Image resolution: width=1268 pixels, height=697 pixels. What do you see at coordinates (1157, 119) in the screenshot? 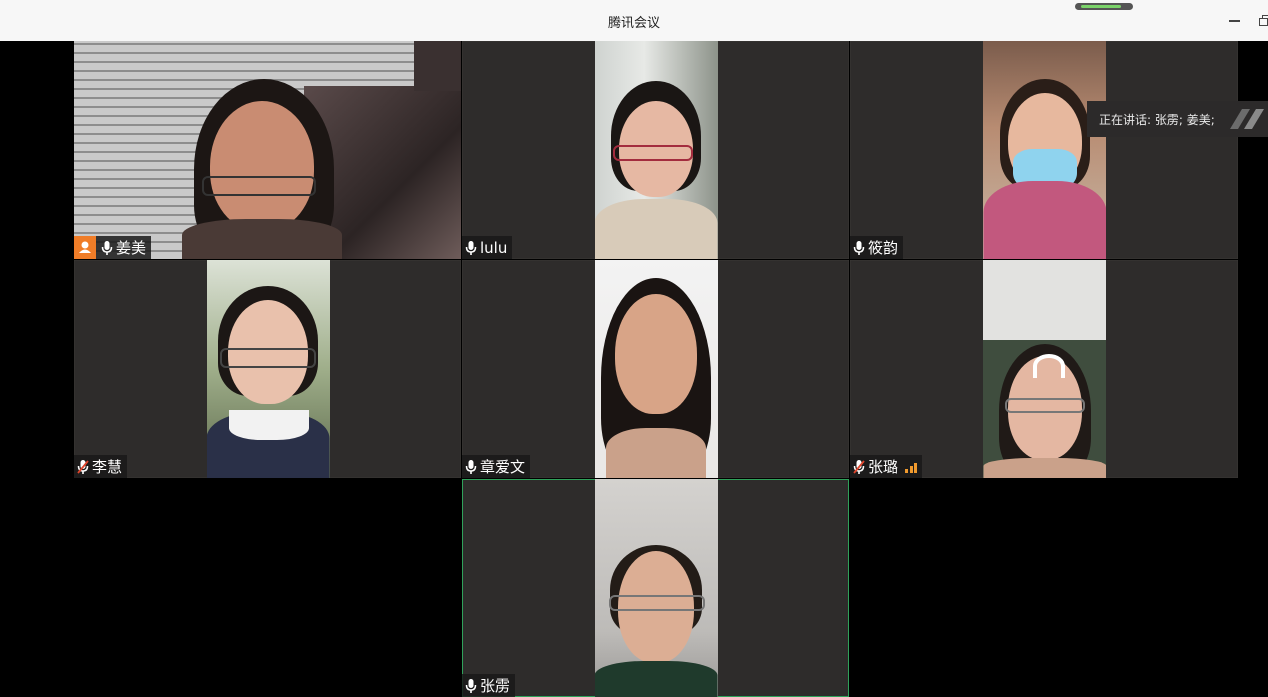
I see `speaking-text: 正在讲话: 张雳; 姜美;` at bounding box center [1157, 119].